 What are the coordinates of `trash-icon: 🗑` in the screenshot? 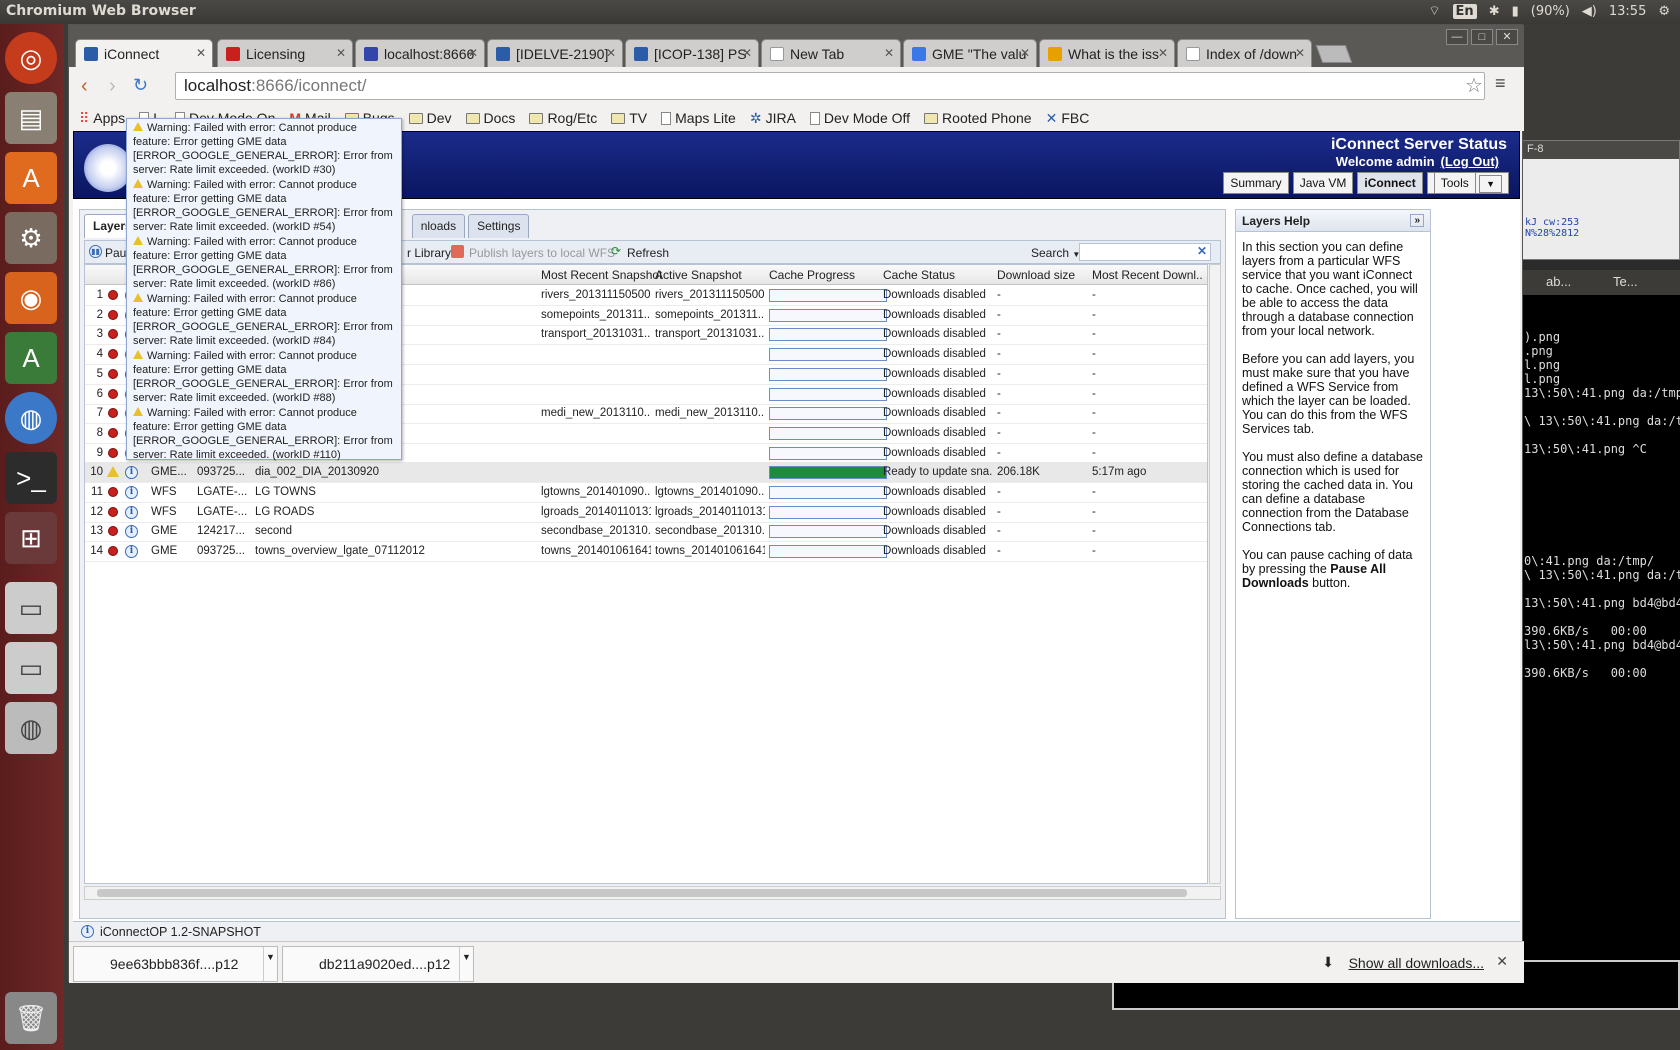 It's located at (31, 1018).